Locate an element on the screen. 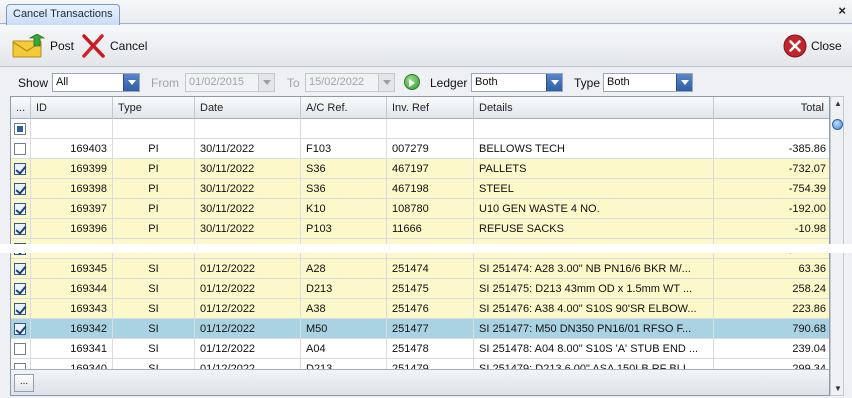 The height and width of the screenshot is (398, 852). tab-cancel-transactions: Cancel Transactions is located at coordinates (63, 14).